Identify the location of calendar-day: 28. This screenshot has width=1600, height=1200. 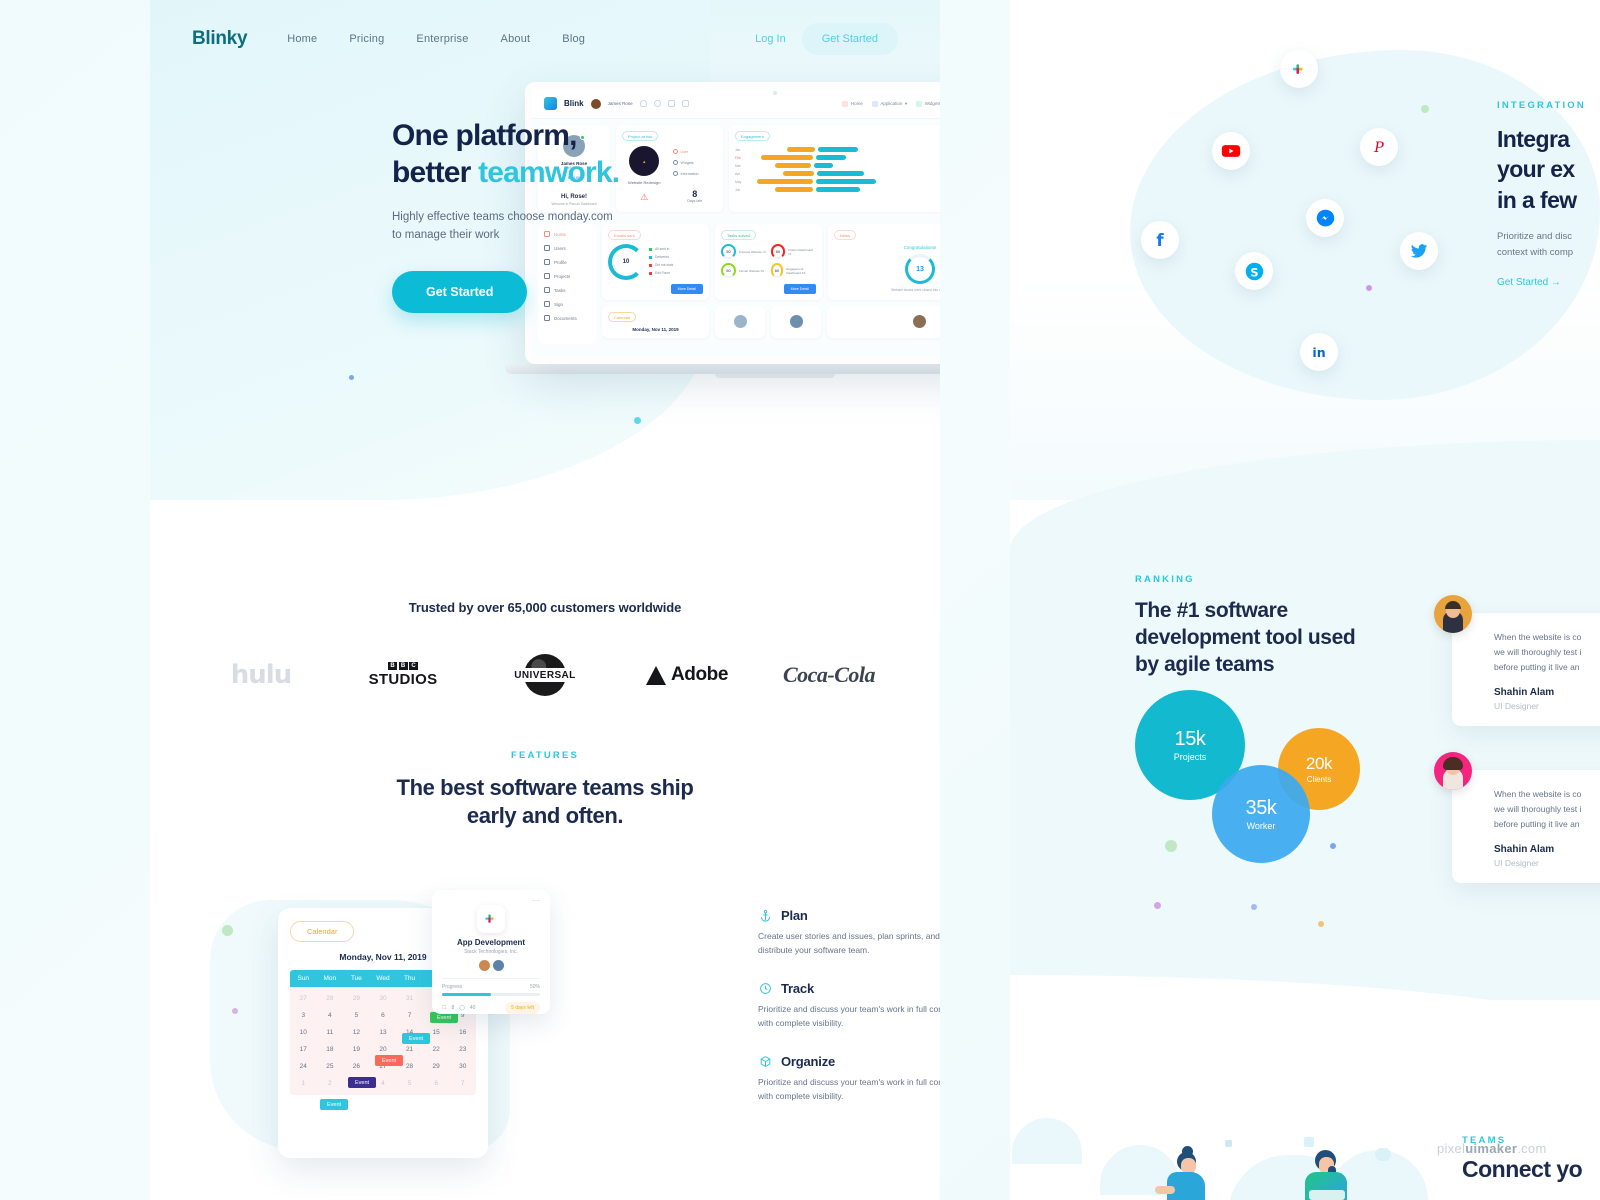
(330, 998).